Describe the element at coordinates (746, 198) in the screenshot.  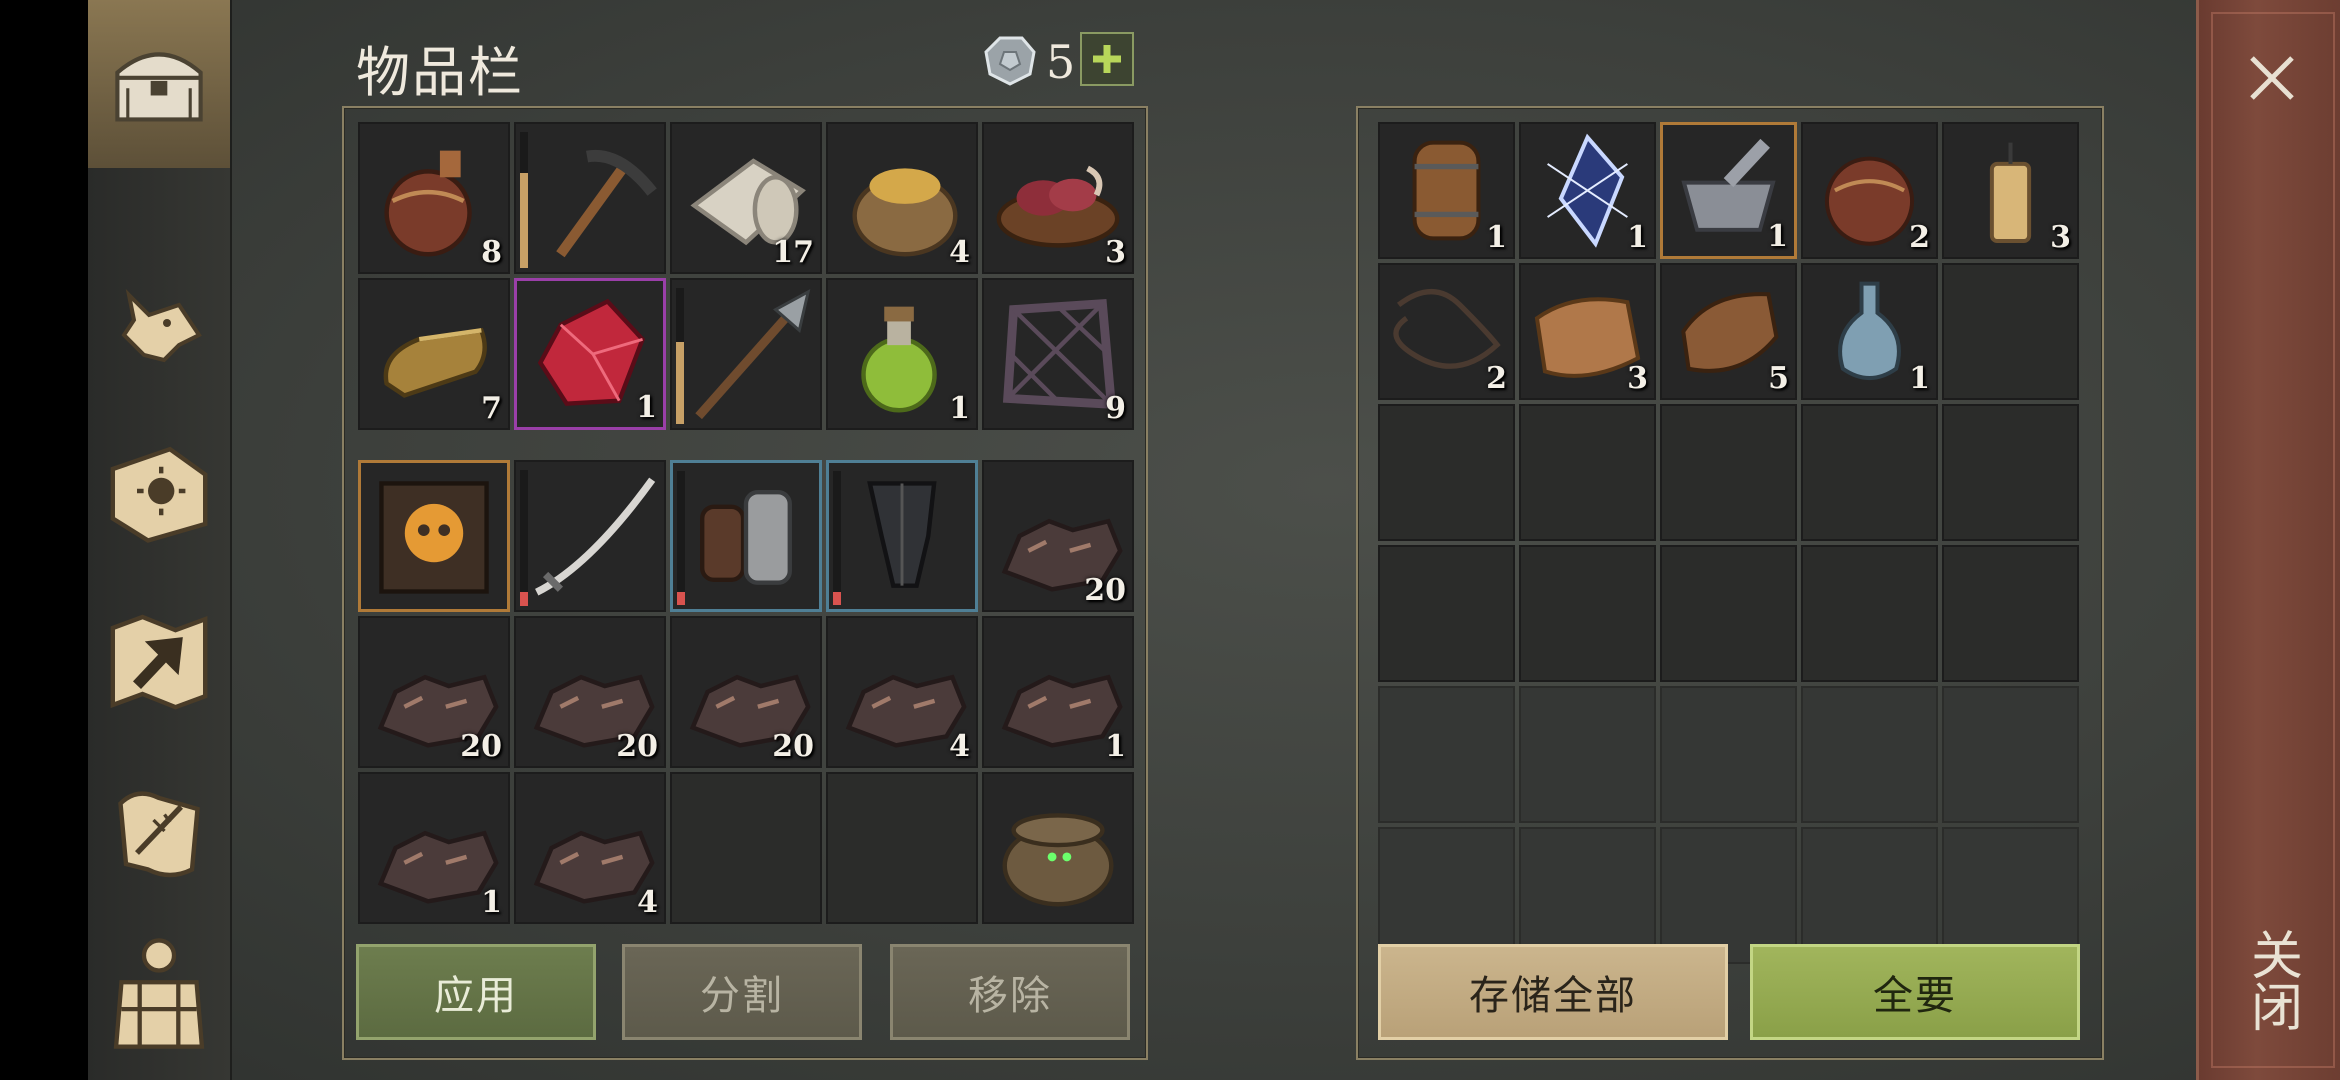
I see `item-slot-cloth-roll: 17` at that location.